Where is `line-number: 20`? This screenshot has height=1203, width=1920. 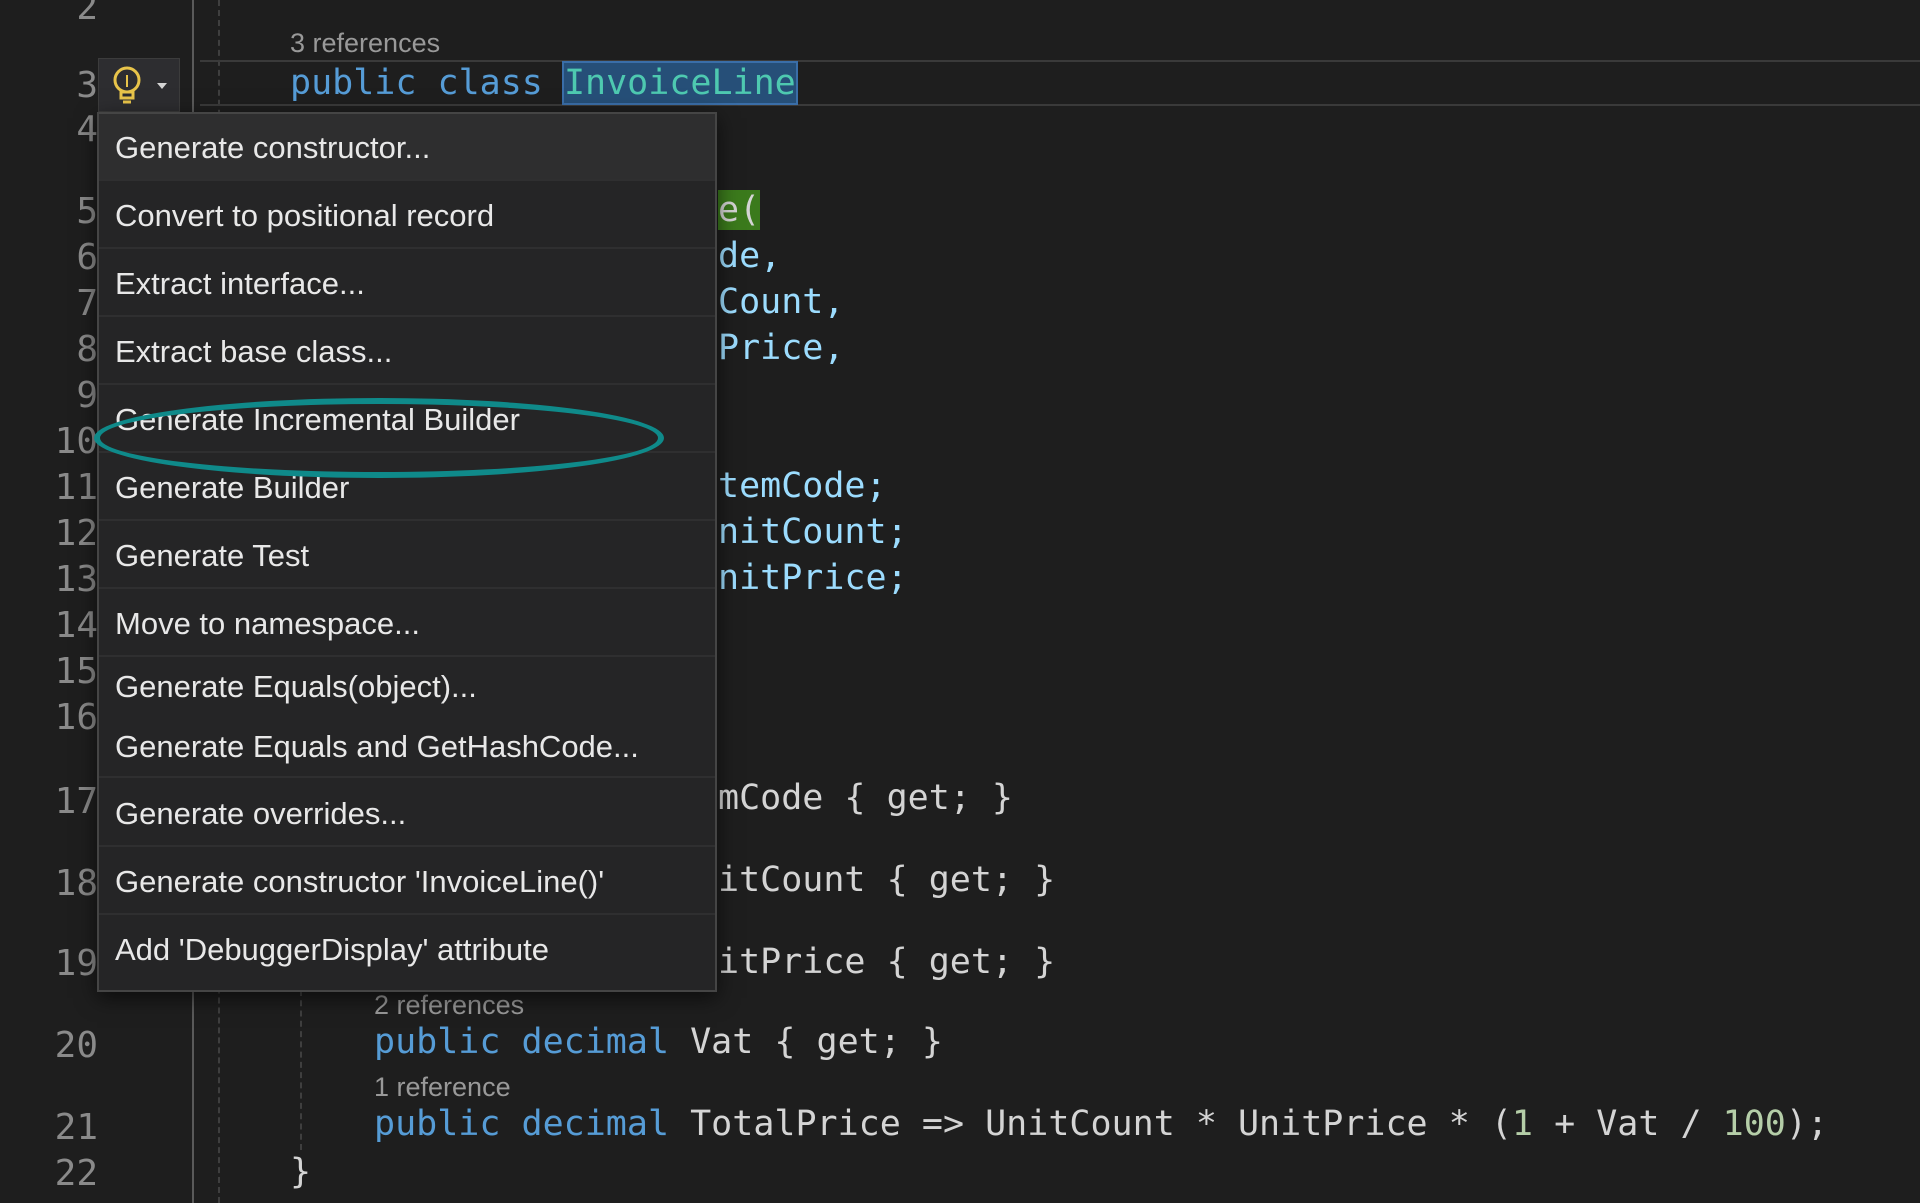
line-number: 20 is located at coordinates (76, 1045).